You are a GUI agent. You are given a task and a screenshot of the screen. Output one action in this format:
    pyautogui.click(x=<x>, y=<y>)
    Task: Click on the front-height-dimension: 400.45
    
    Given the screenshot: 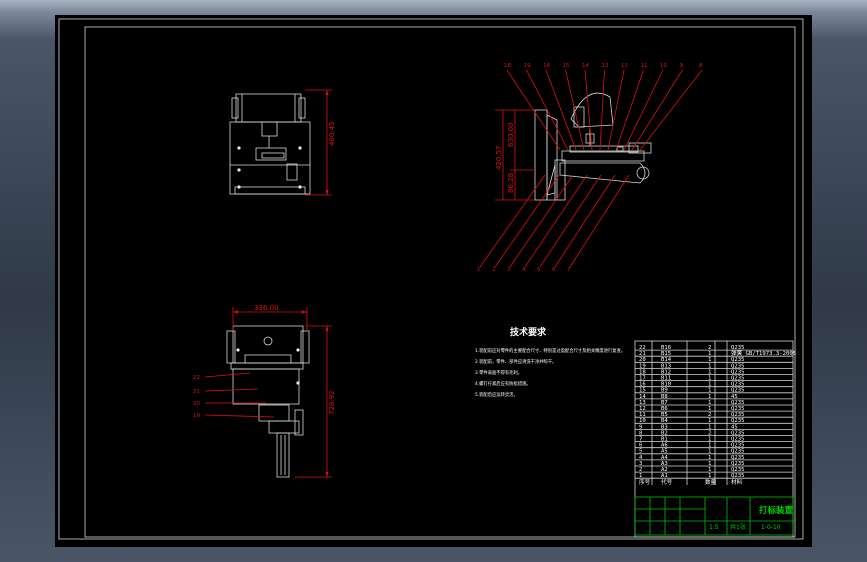 What is the action you would take?
    pyautogui.click(x=332, y=134)
    